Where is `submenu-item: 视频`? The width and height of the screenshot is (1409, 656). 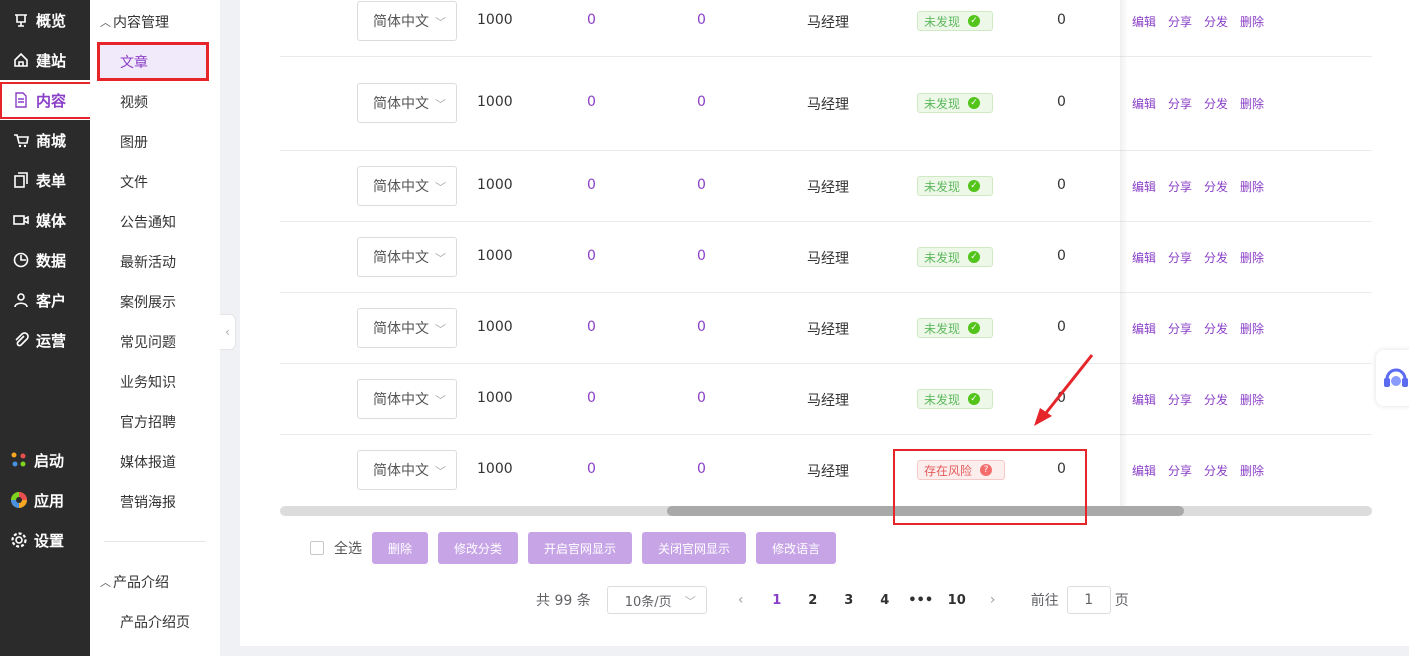 submenu-item: 视频 is located at coordinates (134, 102).